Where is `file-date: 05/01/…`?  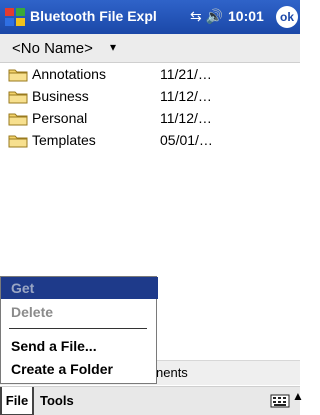 file-date: 05/01/… is located at coordinates (186, 140).